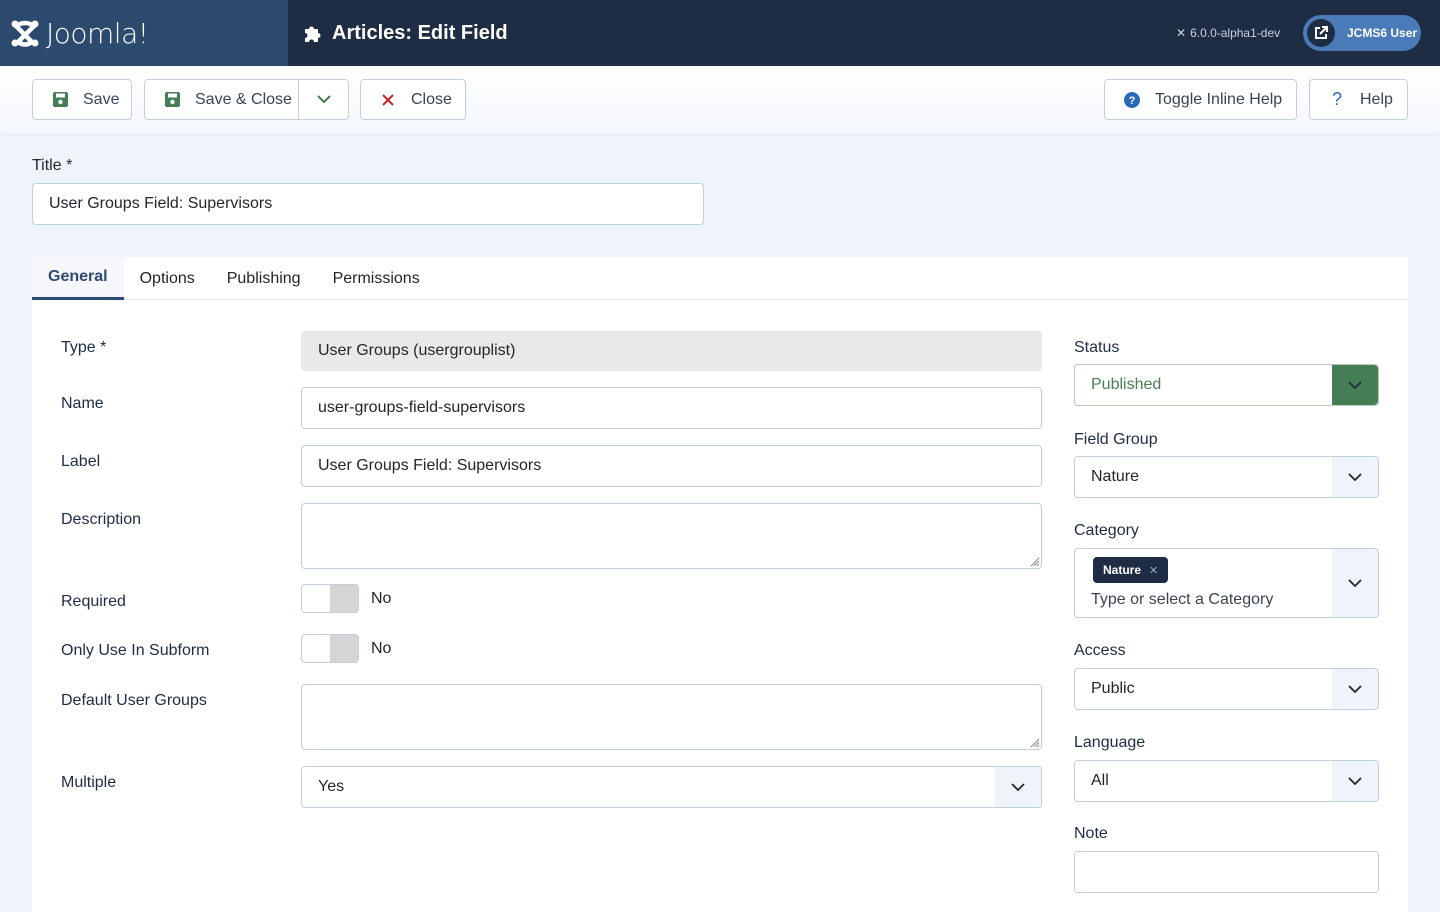 The width and height of the screenshot is (1440, 912). What do you see at coordinates (1376, 99) in the screenshot?
I see `help-label: Help` at bounding box center [1376, 99].